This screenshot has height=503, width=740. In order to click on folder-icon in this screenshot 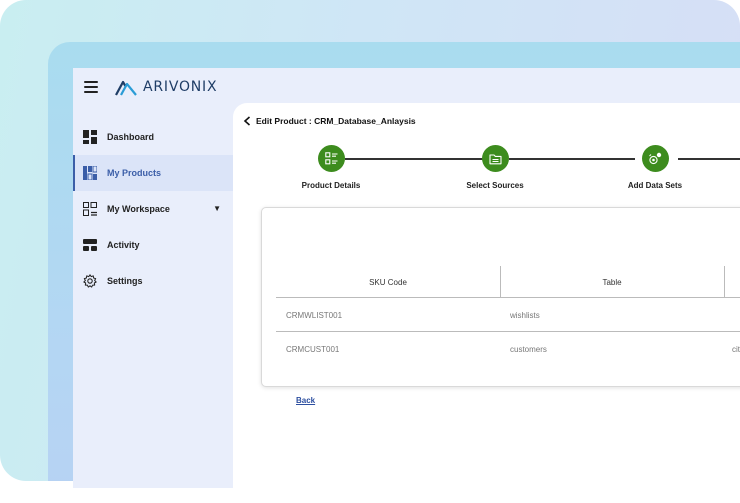, I will do `click(495, 158)`.